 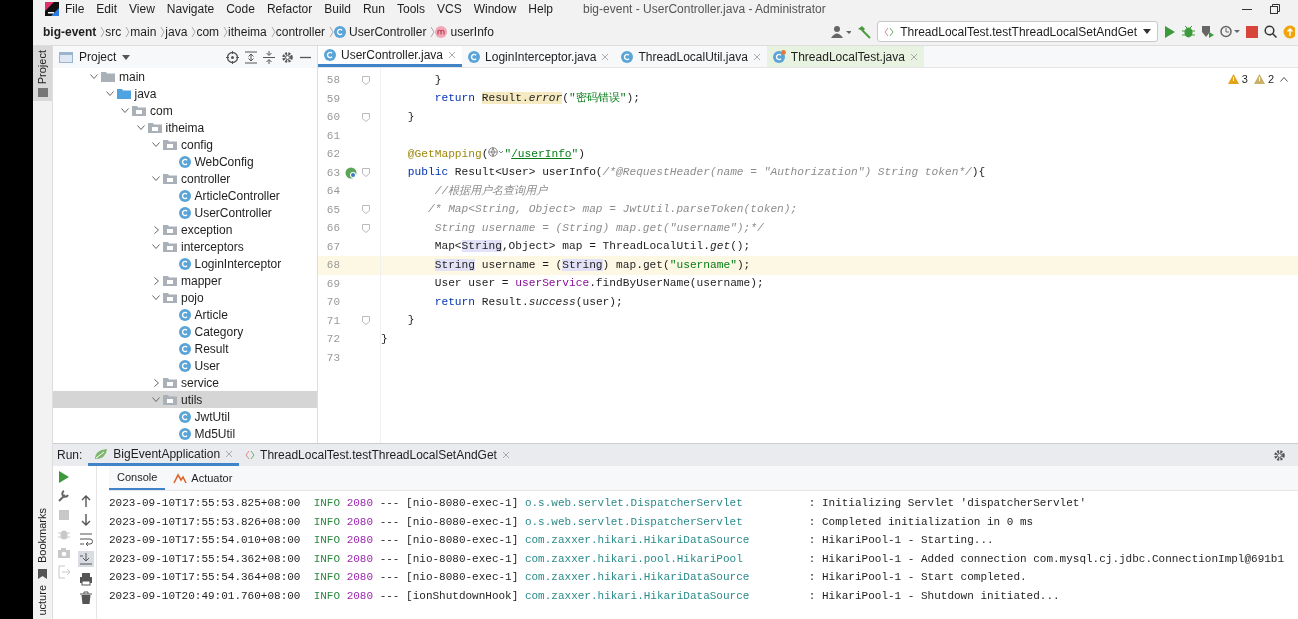 What do you see at coordinates (185, 365) in the screenshot?
I see `tree-item: User` at bounding box center [185, 365].